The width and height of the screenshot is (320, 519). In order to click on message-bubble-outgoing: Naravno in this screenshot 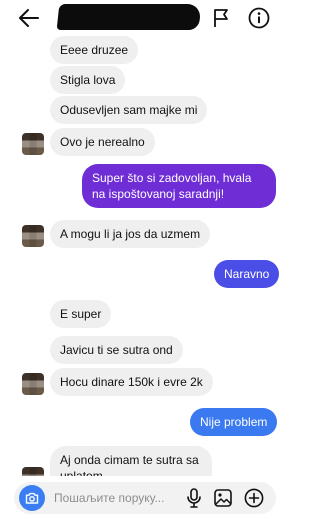, I will do `click(247, 274)`.